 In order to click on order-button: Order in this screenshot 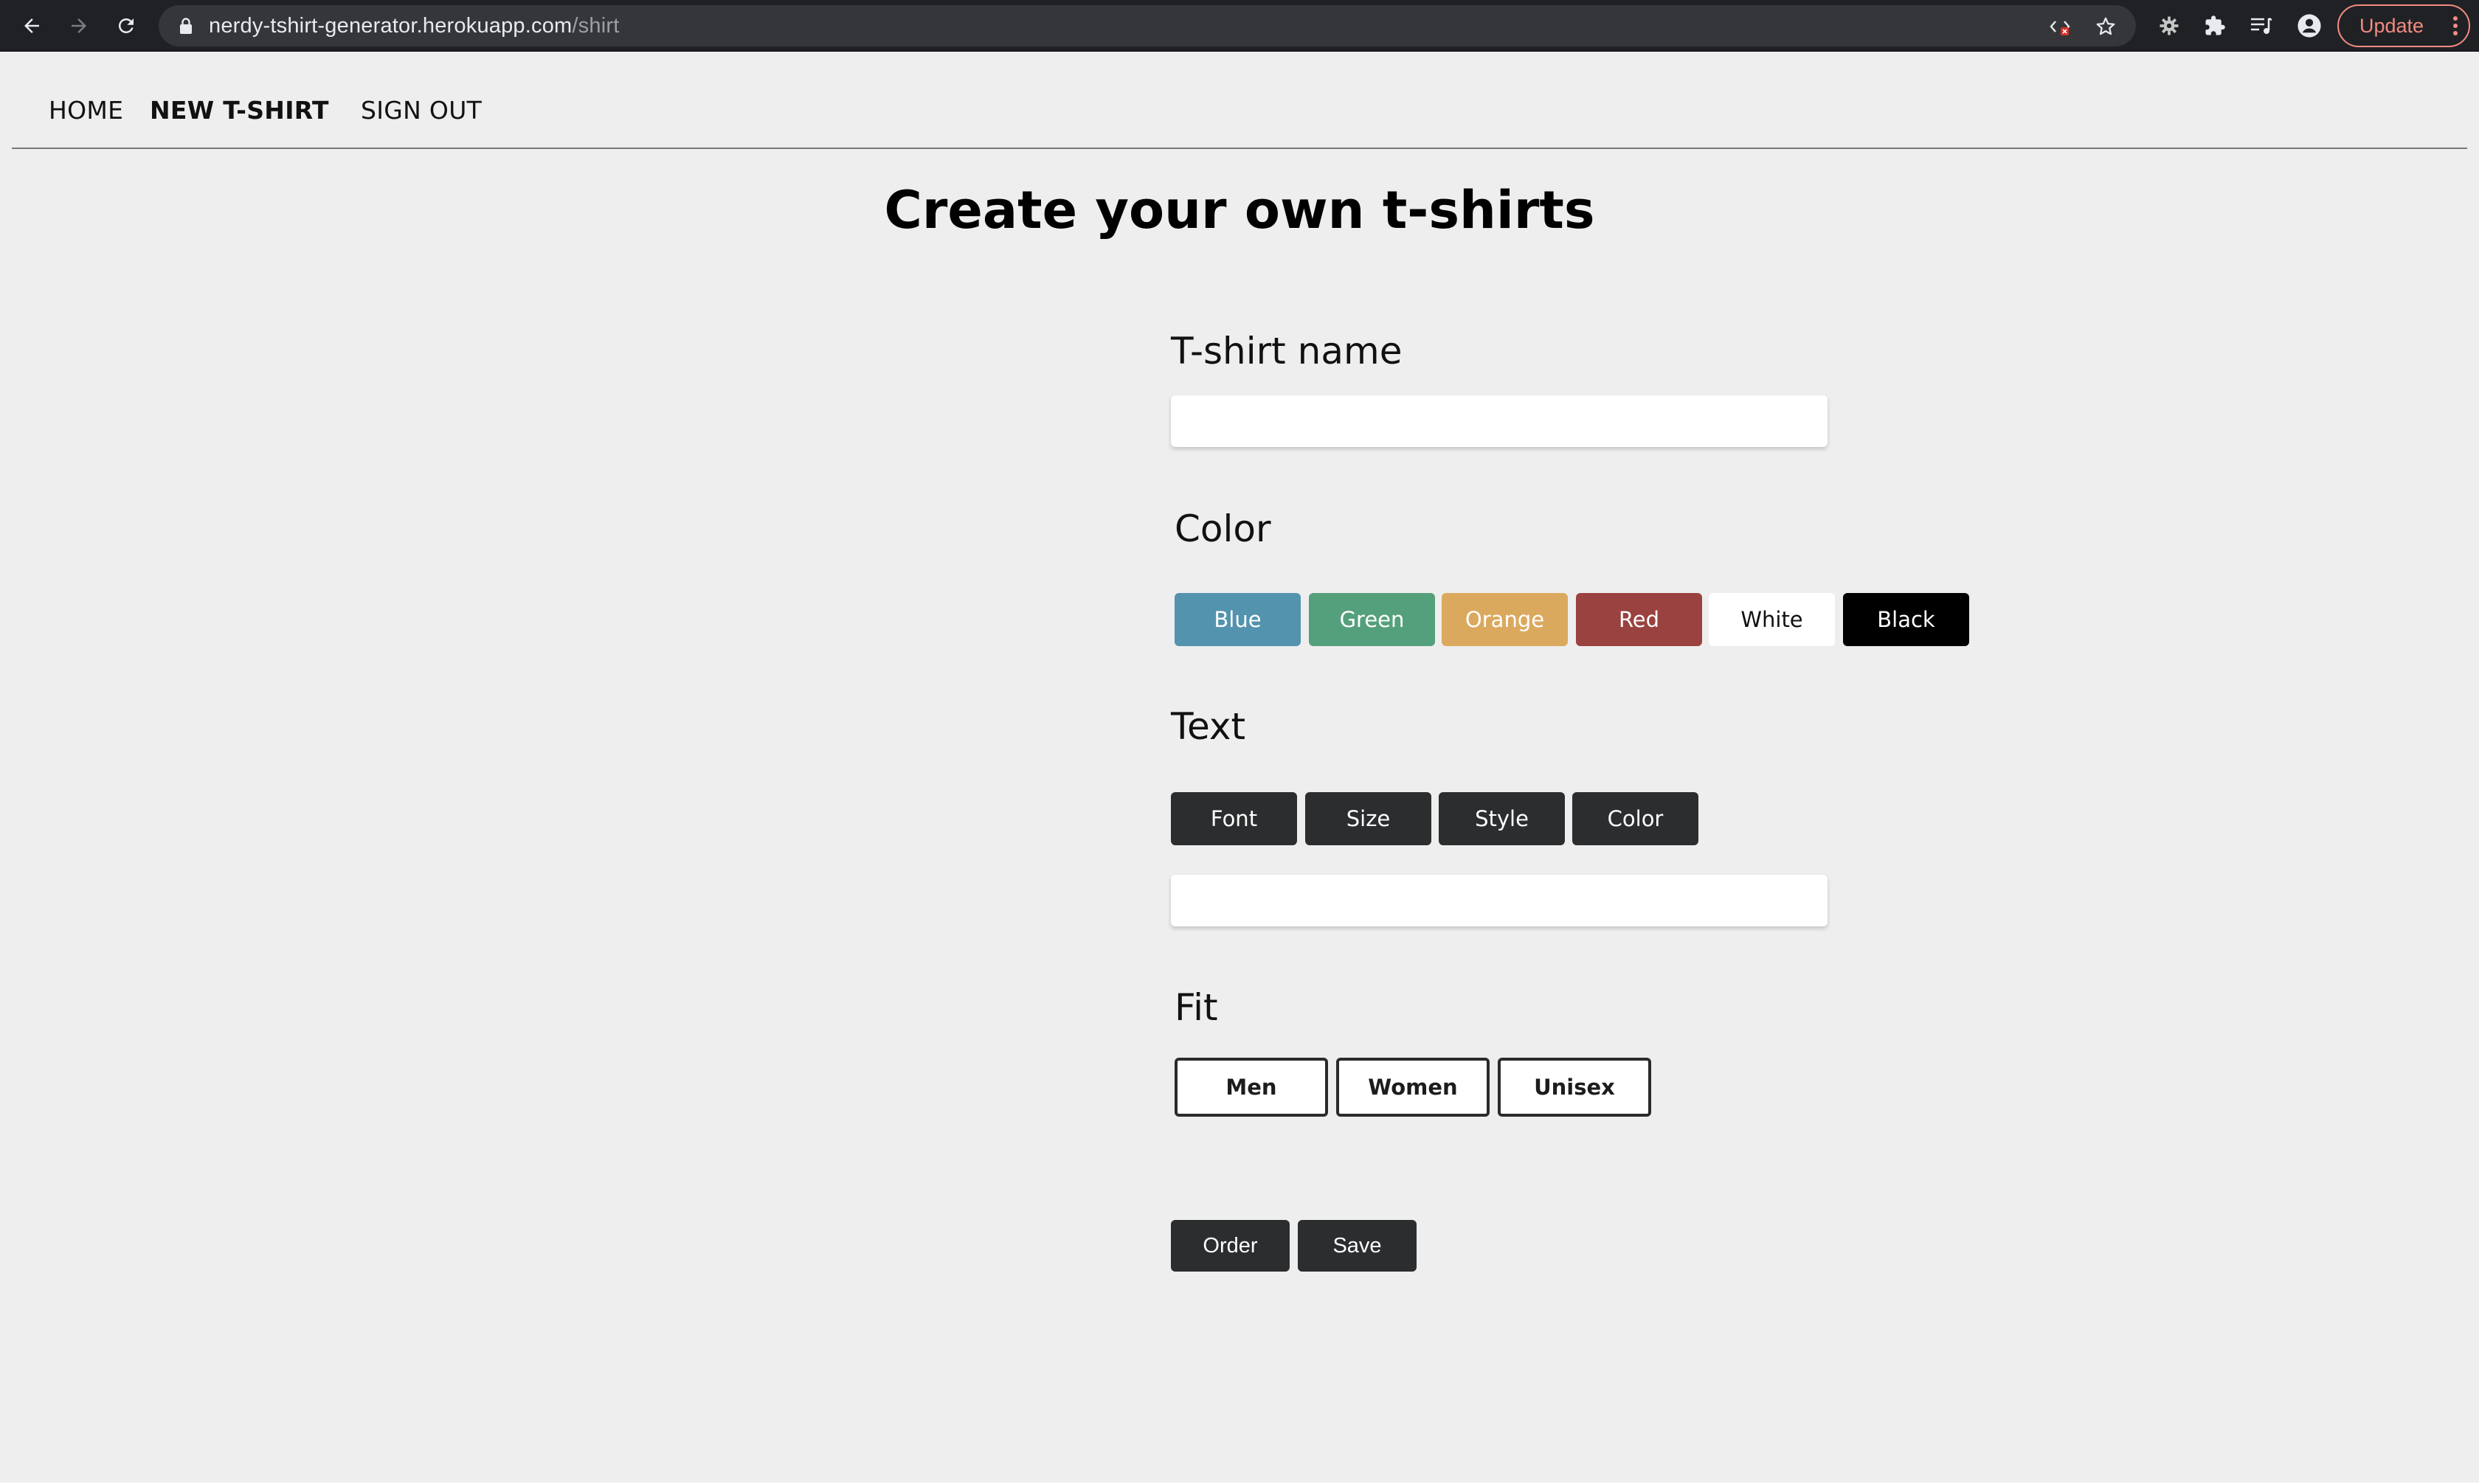, I will do `click(1231, 1246)`.